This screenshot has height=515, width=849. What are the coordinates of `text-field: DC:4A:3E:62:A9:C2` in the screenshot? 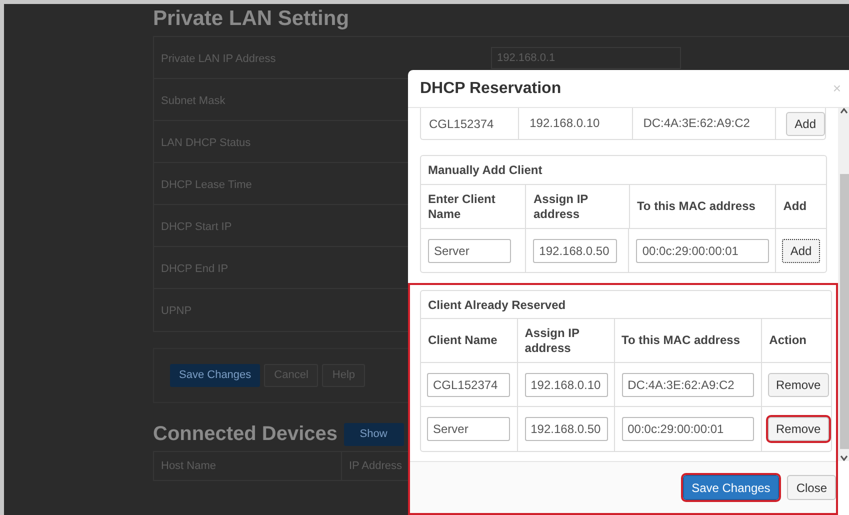 It's located at (688, 384).